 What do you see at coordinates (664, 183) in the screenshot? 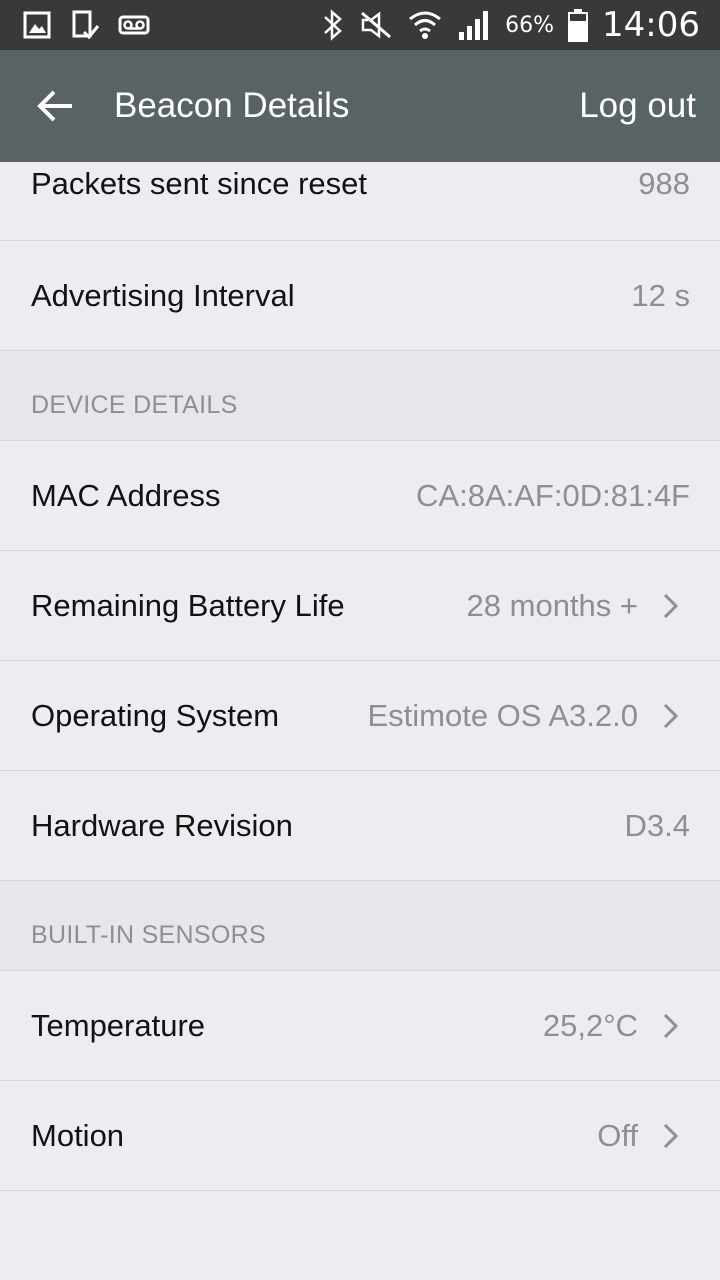
I see `row-value: 988` at bounding box center [664, 183].